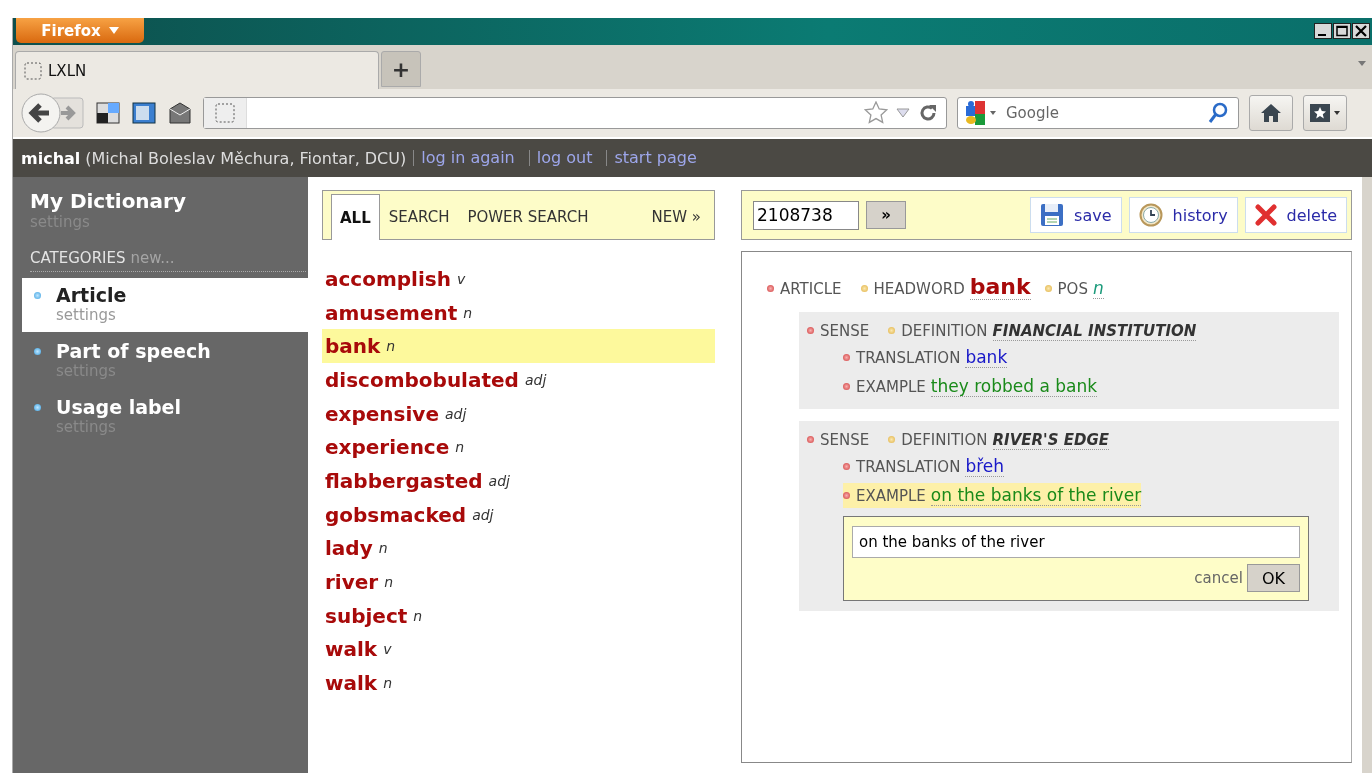  Describe the element at coordinates (197, 70) in the screenshot. I see `browser-tab: LXLN` at that location.